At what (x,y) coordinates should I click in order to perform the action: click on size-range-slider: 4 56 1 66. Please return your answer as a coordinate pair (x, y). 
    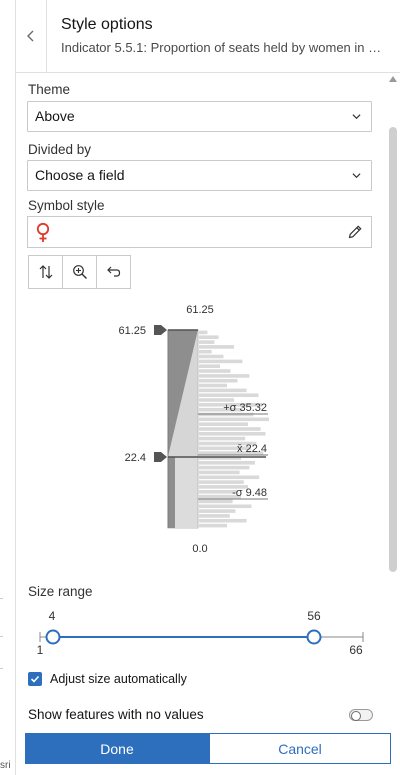
    Looking at the image, I should click on (200, 633).